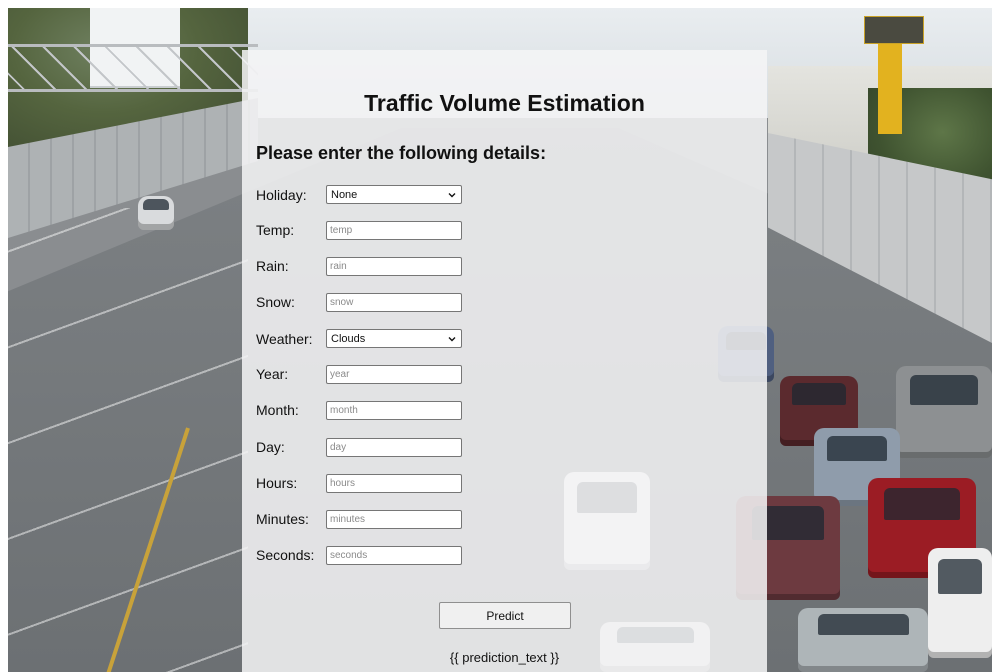  I want to click on snow-label: Snow:, so click(275, 302).